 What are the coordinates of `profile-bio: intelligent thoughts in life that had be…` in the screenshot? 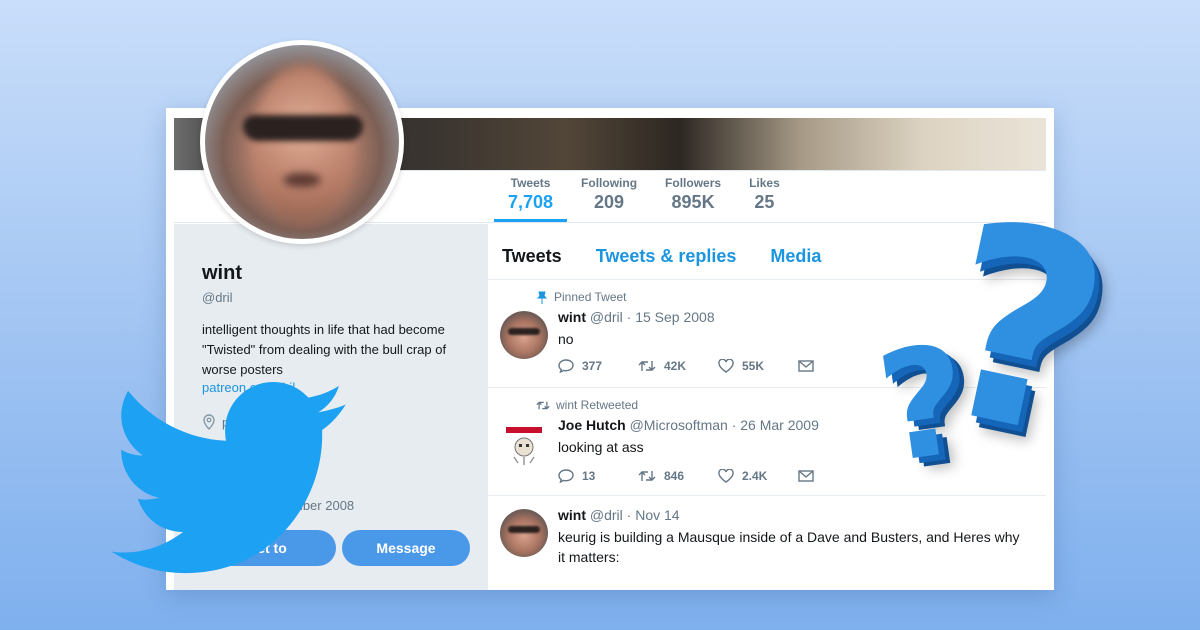 It's located at (324, 349).